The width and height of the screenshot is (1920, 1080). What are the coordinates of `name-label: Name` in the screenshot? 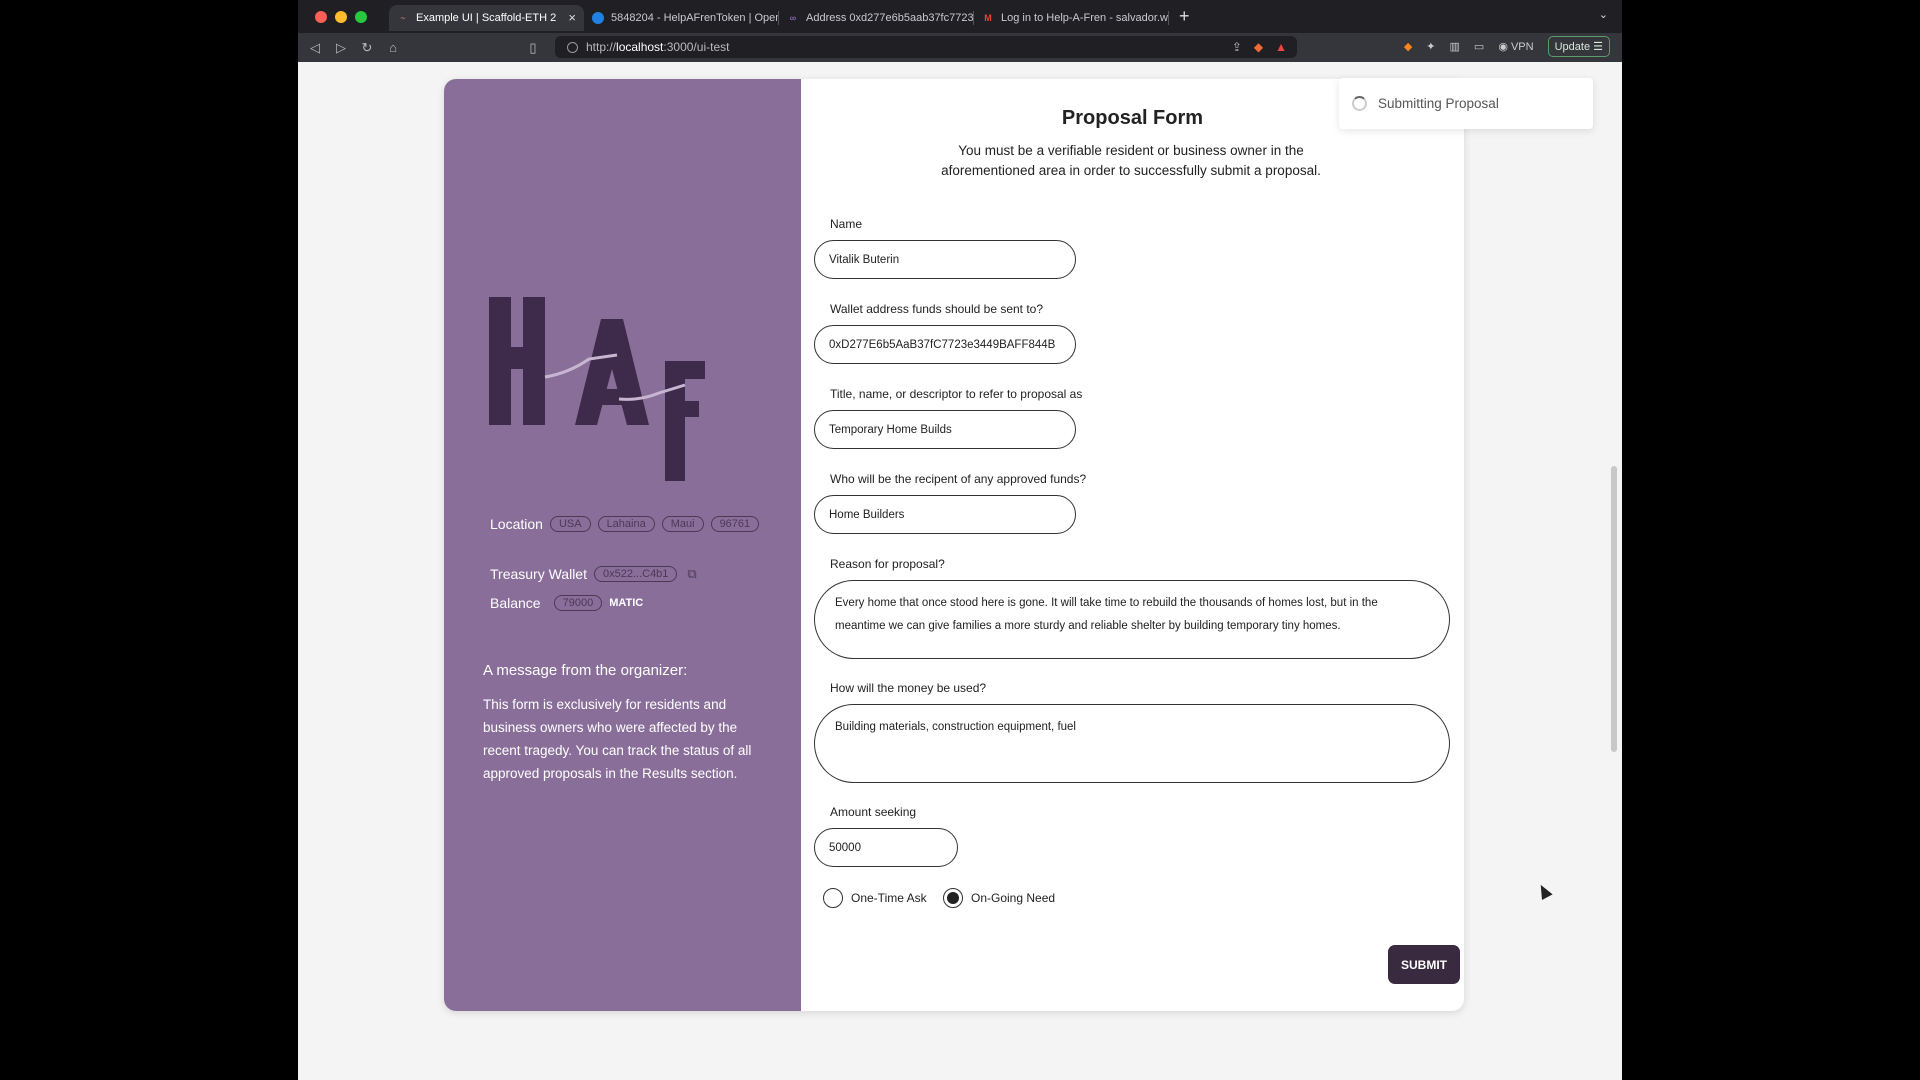 It's located at (846, 224).